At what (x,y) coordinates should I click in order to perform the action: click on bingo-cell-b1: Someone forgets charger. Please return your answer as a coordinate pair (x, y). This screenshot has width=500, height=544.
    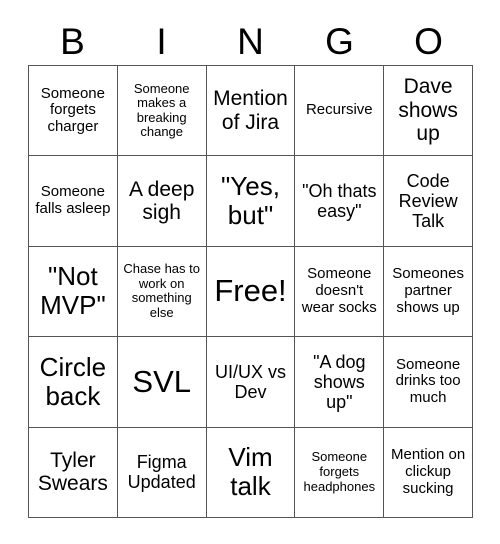
    Looking at the image, I should click on (73, 111).